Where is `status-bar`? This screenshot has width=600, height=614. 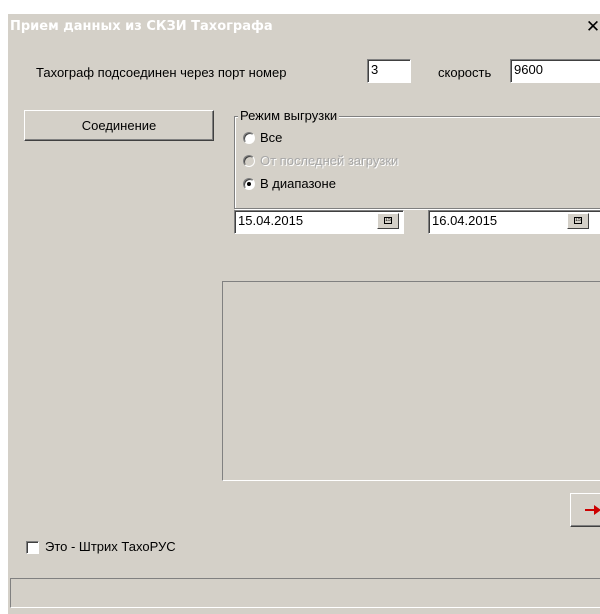 status-bar is located at coordinates (305, 593).